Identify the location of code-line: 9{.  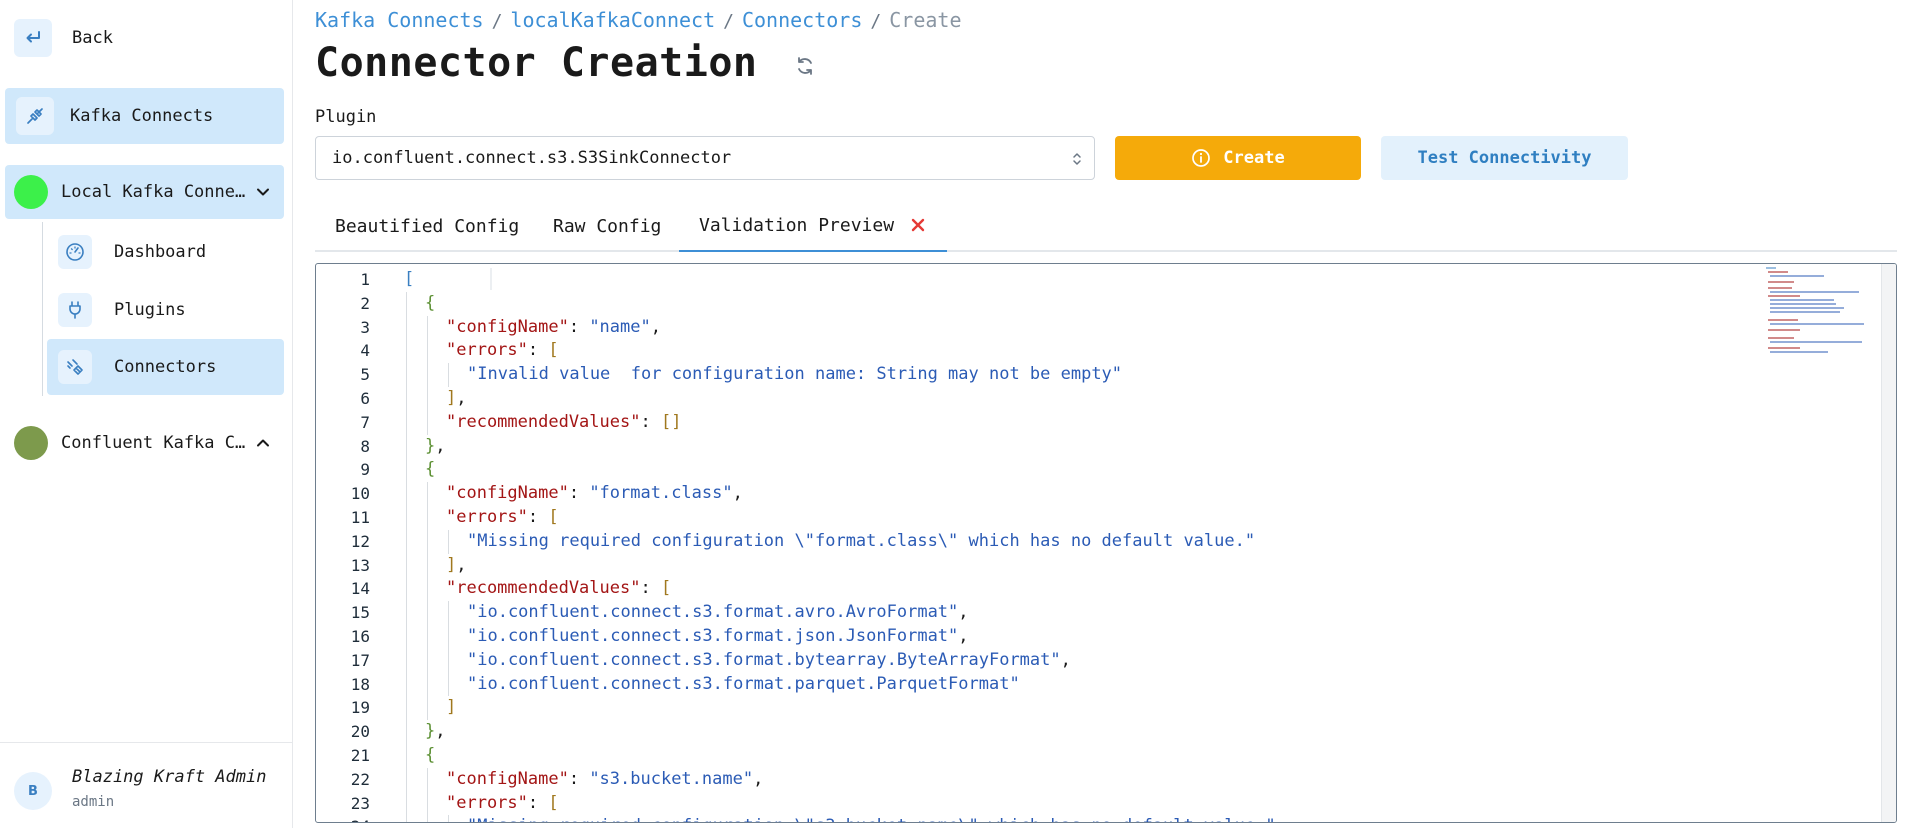
(1106, 470).